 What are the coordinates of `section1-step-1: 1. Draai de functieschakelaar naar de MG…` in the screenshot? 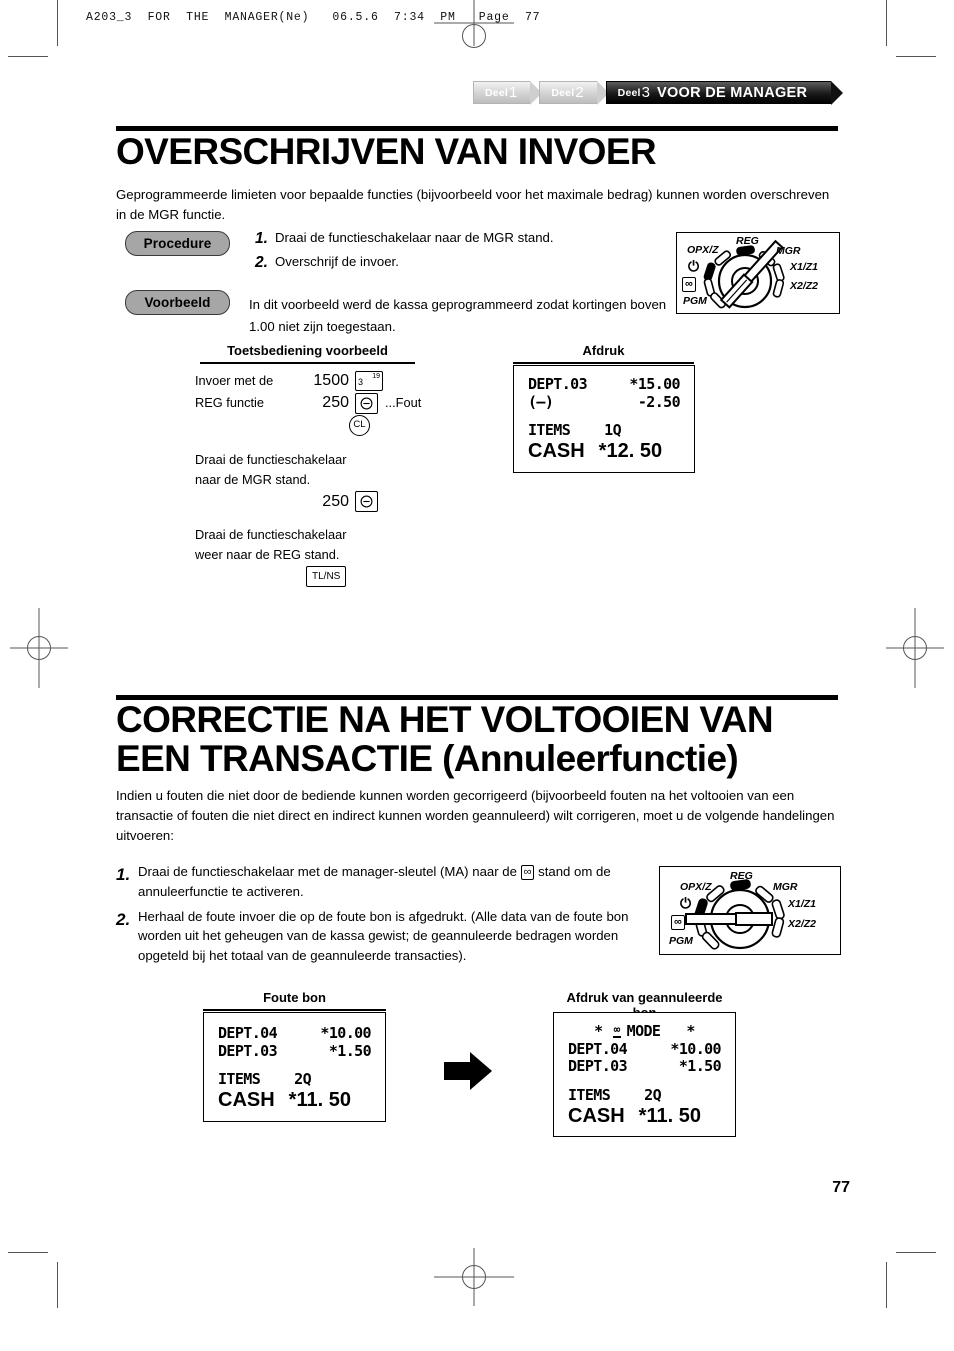 It's located at (455, 239).